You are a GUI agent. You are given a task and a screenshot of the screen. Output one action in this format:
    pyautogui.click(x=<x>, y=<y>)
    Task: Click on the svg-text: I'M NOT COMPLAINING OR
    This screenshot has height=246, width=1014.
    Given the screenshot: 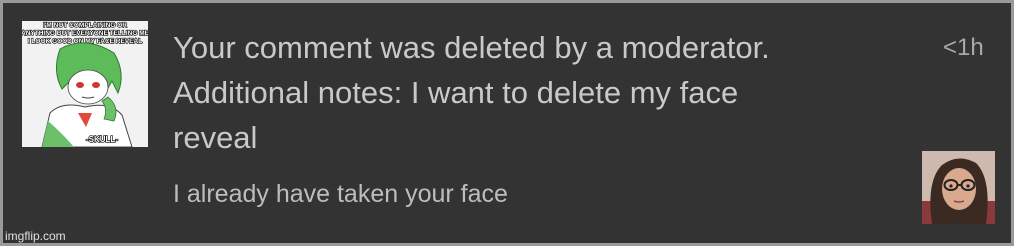 What is the action you would take?
    pyautogui.click(x=85, y=25)
    